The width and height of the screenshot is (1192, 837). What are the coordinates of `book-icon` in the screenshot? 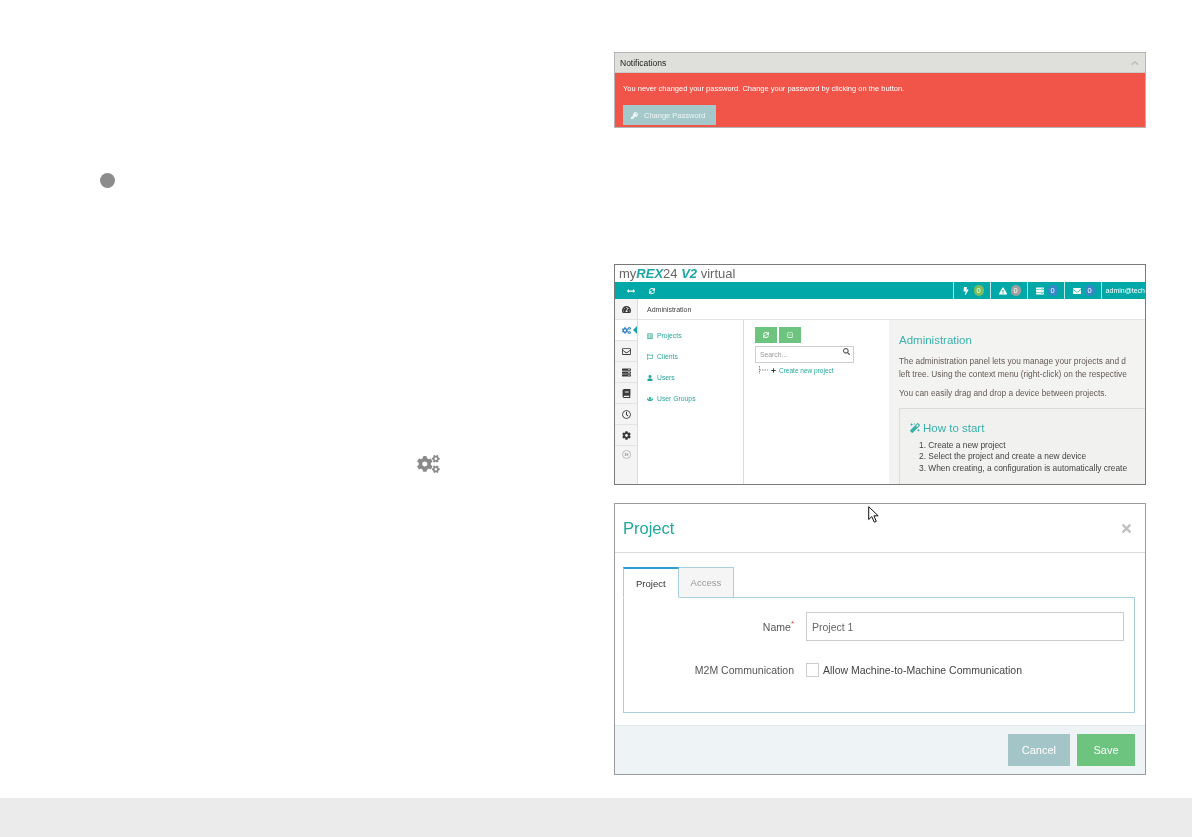 It's located at (626, 393).